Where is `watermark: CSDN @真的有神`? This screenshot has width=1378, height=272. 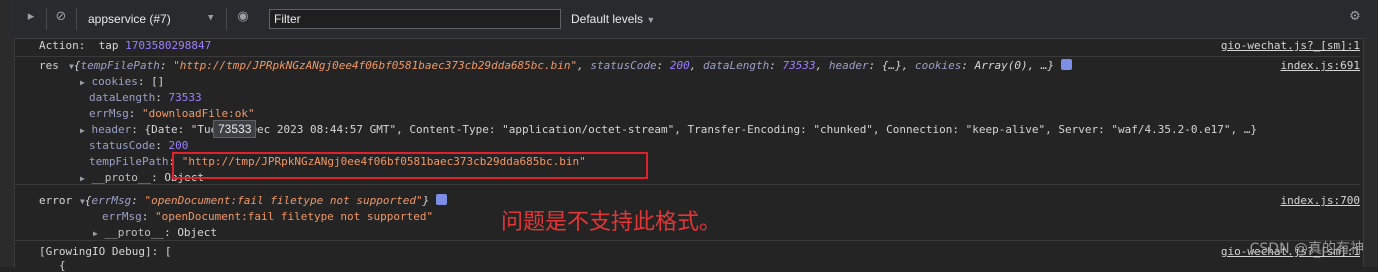 watermark: CSDN @真的有神 is located at coordinates (1306, 249).